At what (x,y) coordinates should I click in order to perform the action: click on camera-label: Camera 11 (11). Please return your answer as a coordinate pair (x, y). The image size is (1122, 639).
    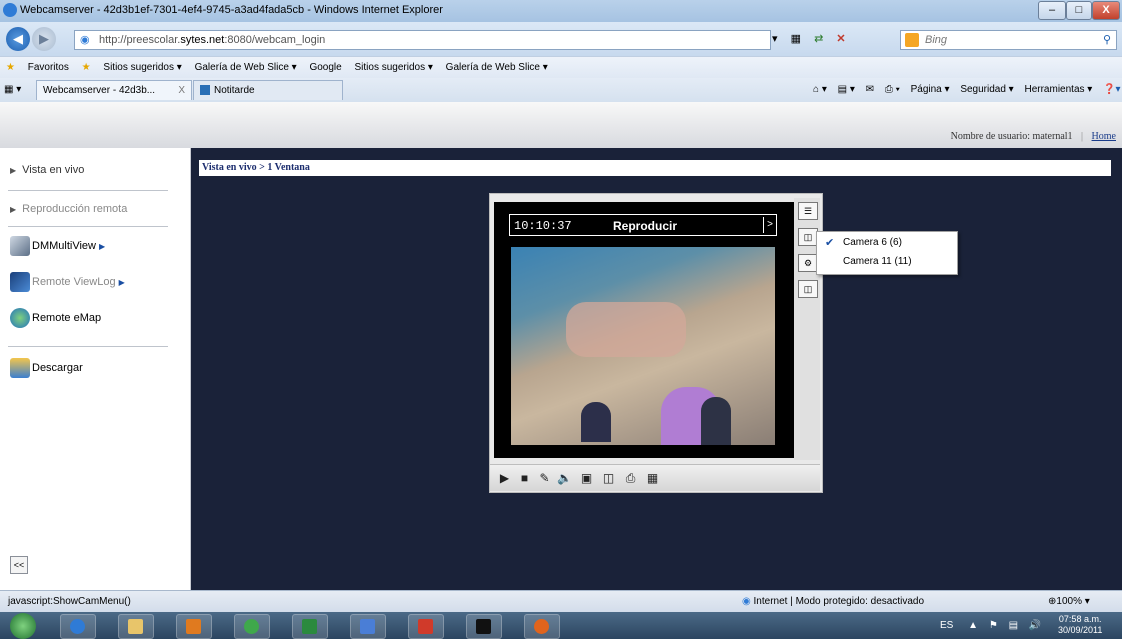
    Looking at the image, I should click on (877, 261).